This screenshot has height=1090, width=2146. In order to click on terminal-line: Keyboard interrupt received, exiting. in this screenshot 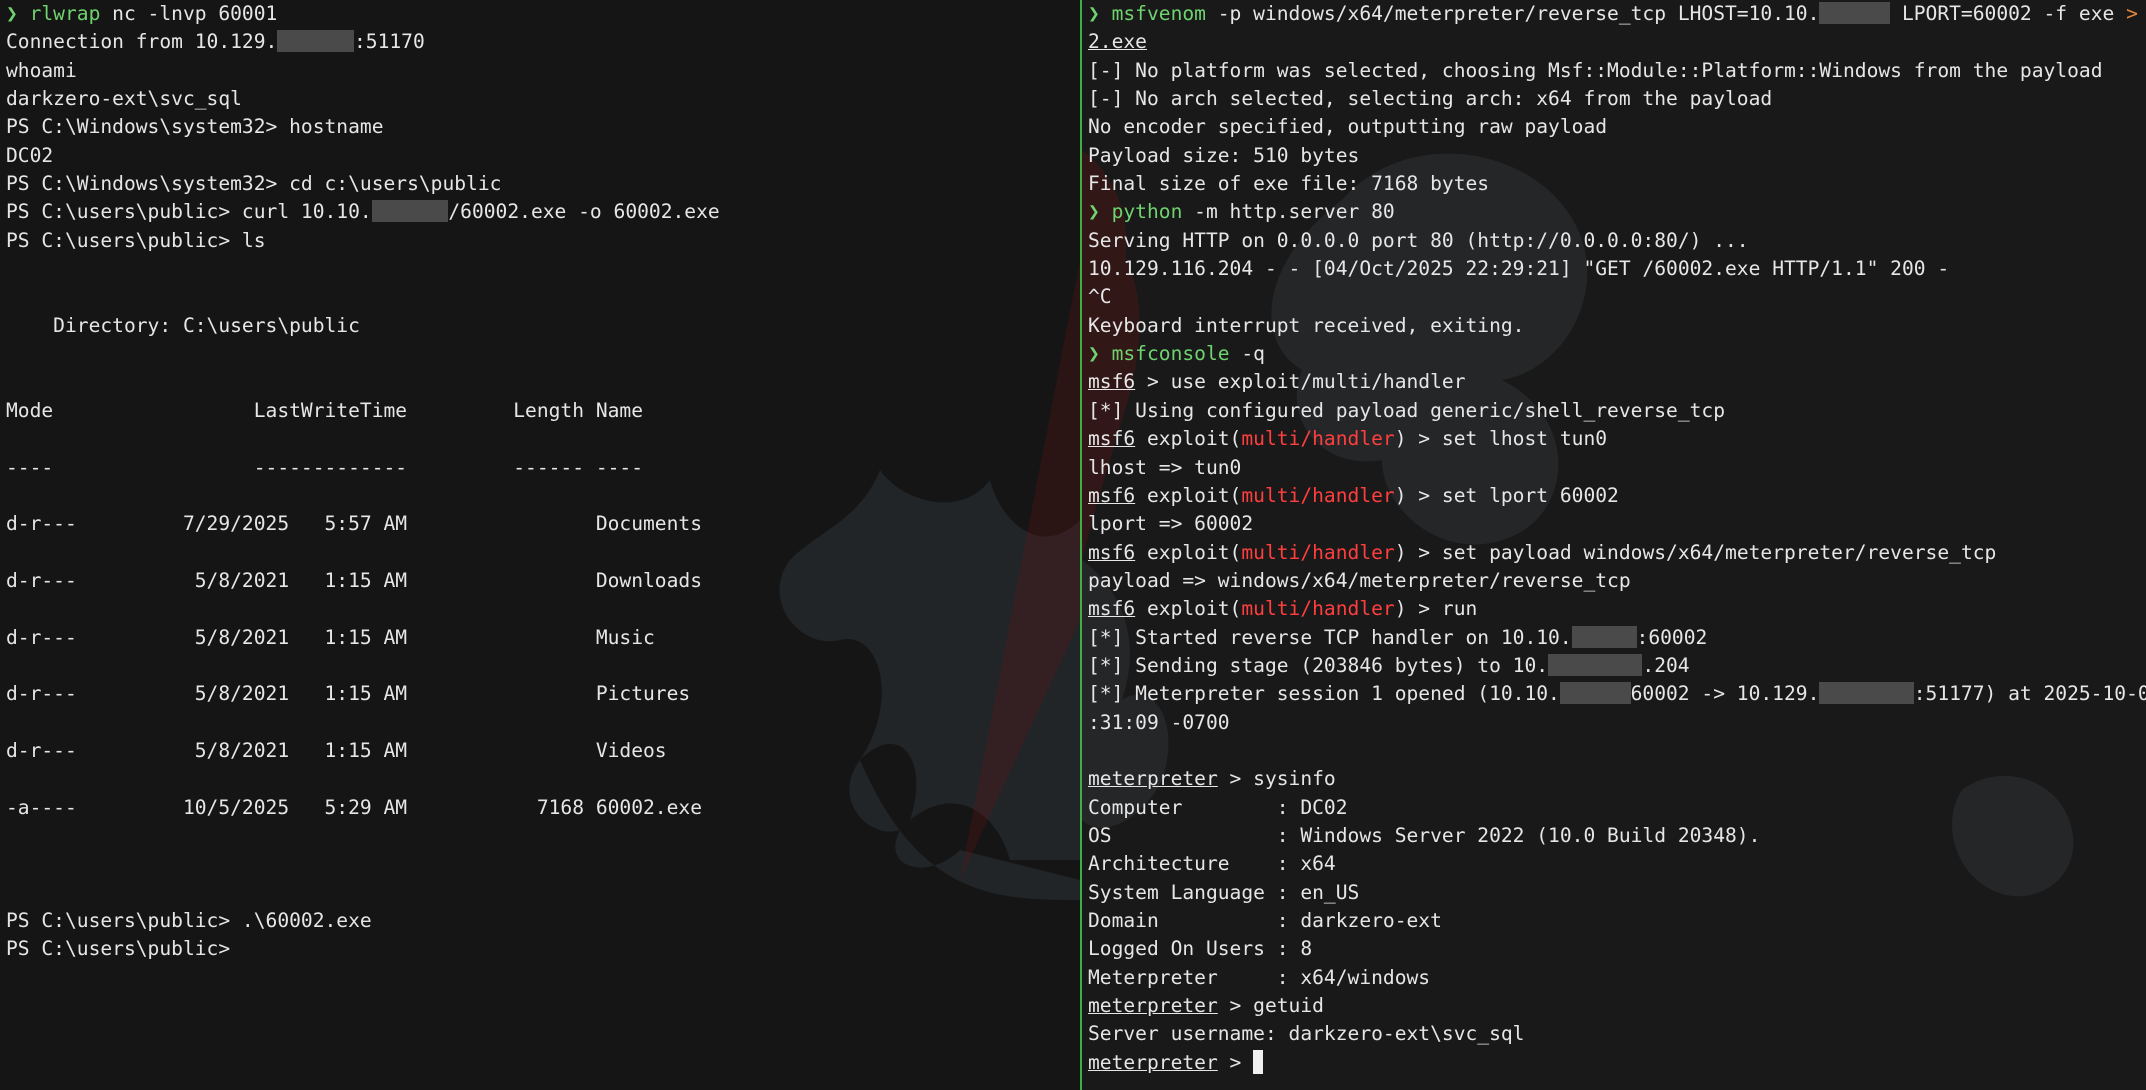, I will do `click(1614, 326)`.